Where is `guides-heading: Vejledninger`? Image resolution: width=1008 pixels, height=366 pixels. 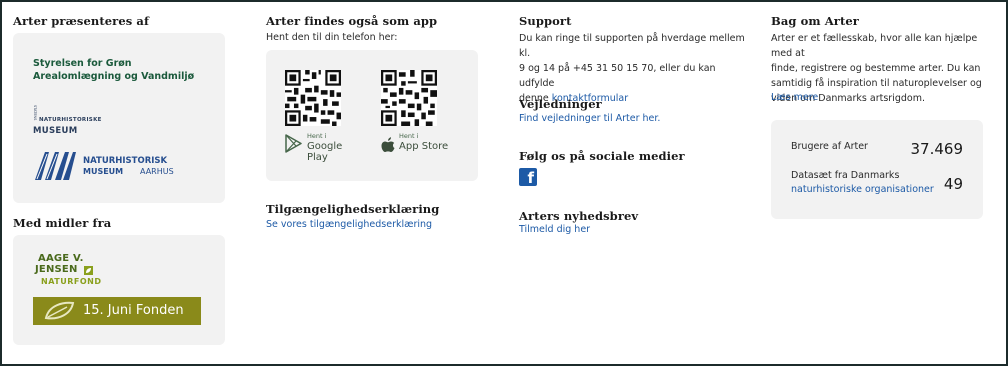 guides-heading: Vejledninger is located at coordinates (560, 104).